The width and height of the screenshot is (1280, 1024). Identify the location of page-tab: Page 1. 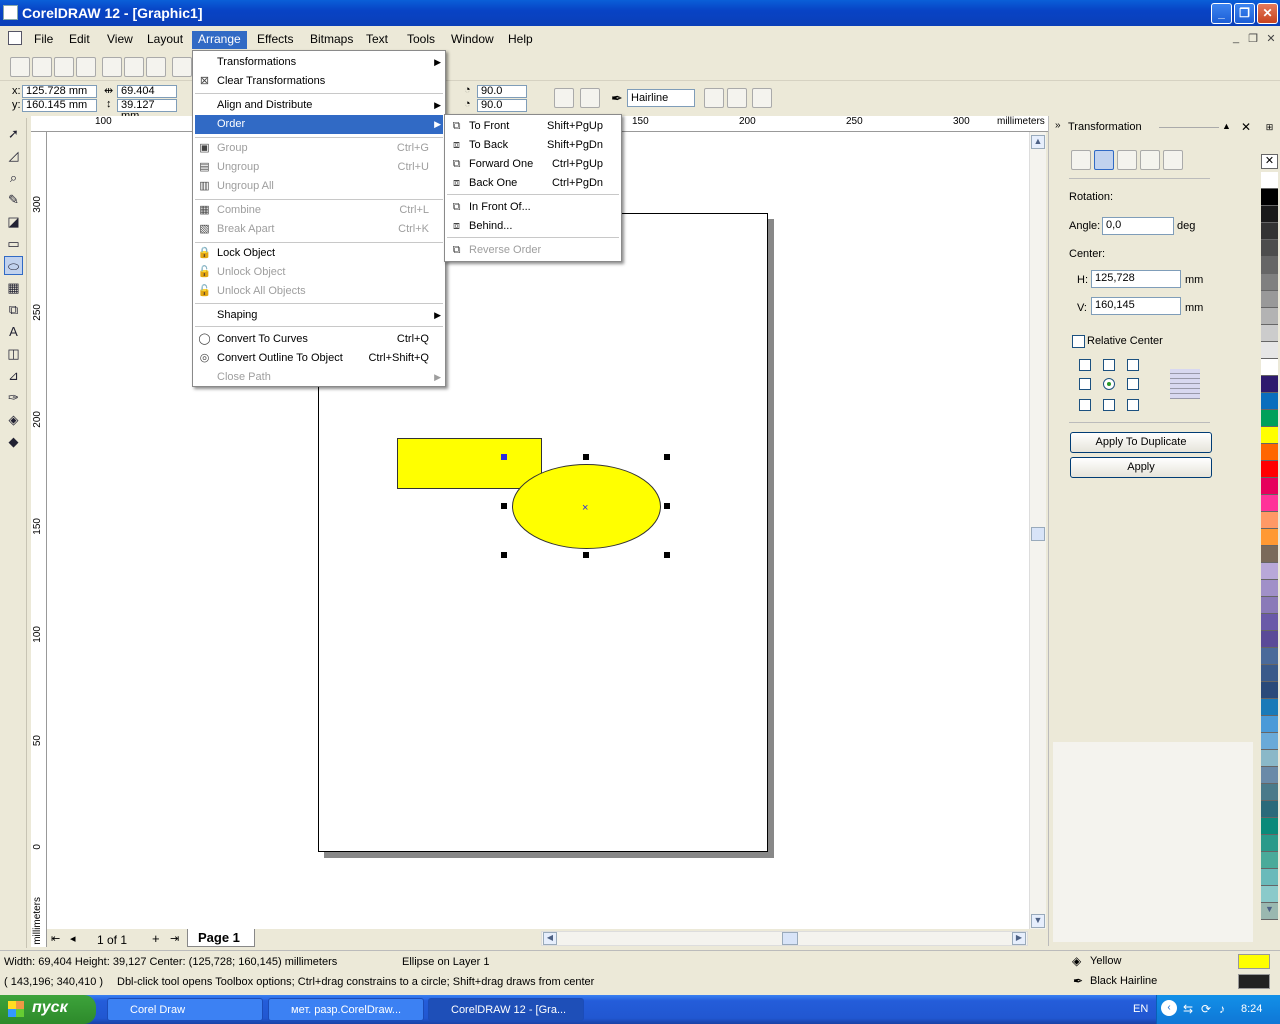
(221, 938).